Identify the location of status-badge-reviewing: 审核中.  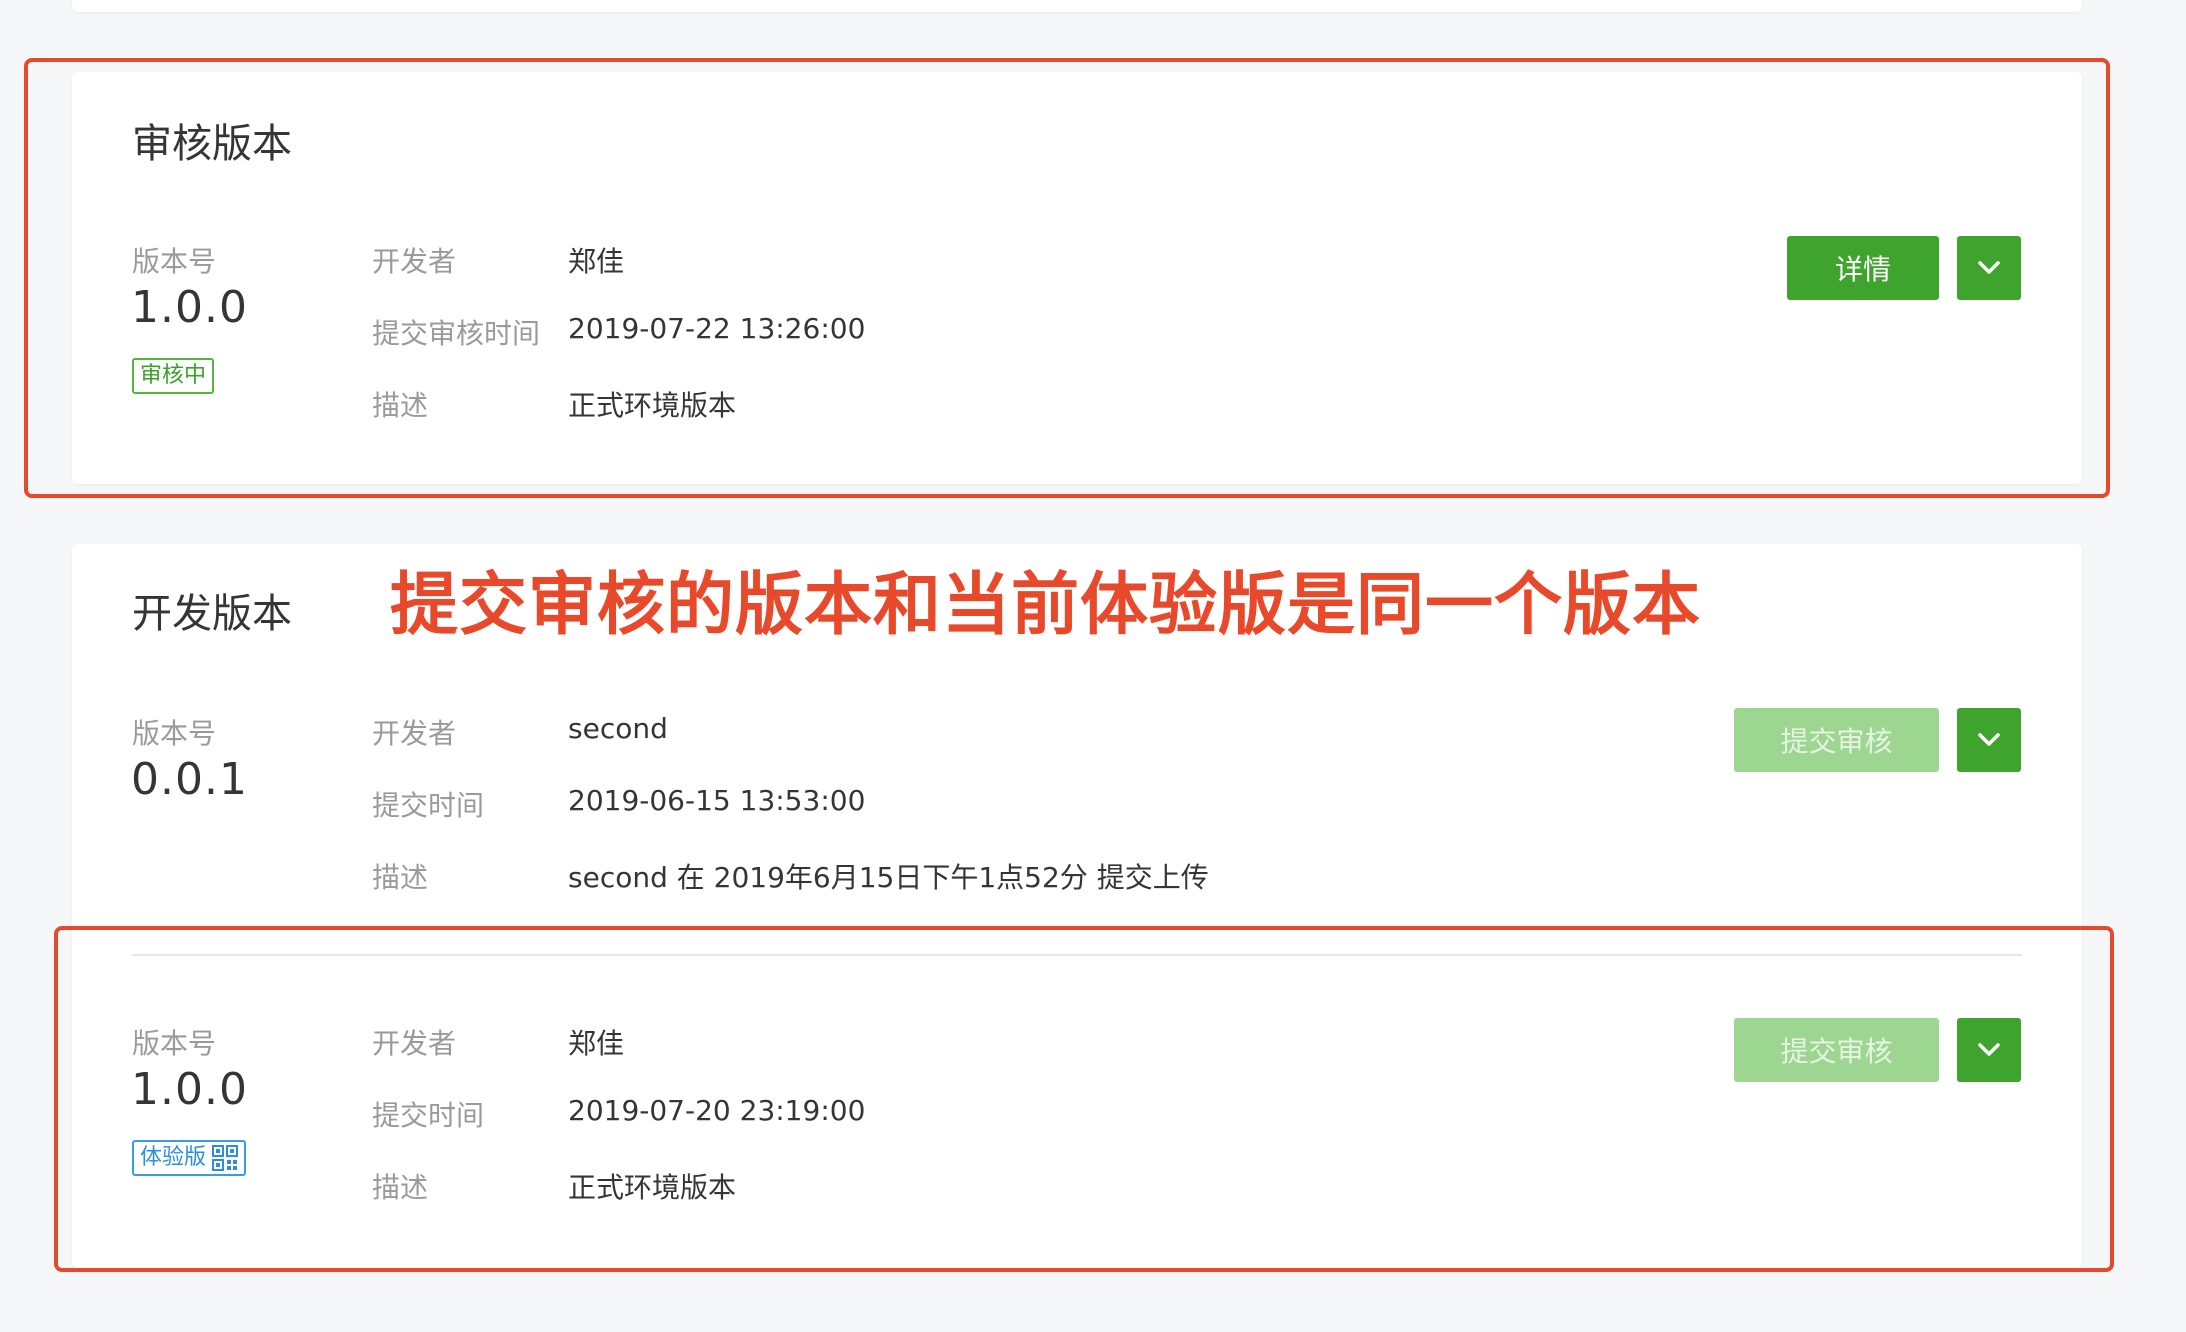
(173, 376).